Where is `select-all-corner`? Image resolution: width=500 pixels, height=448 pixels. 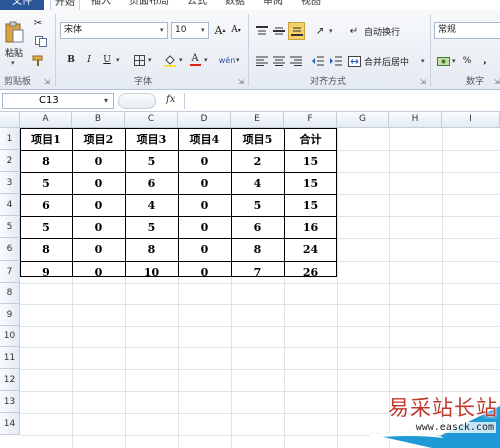 select-all-corner is located at coordinates (10, 120).